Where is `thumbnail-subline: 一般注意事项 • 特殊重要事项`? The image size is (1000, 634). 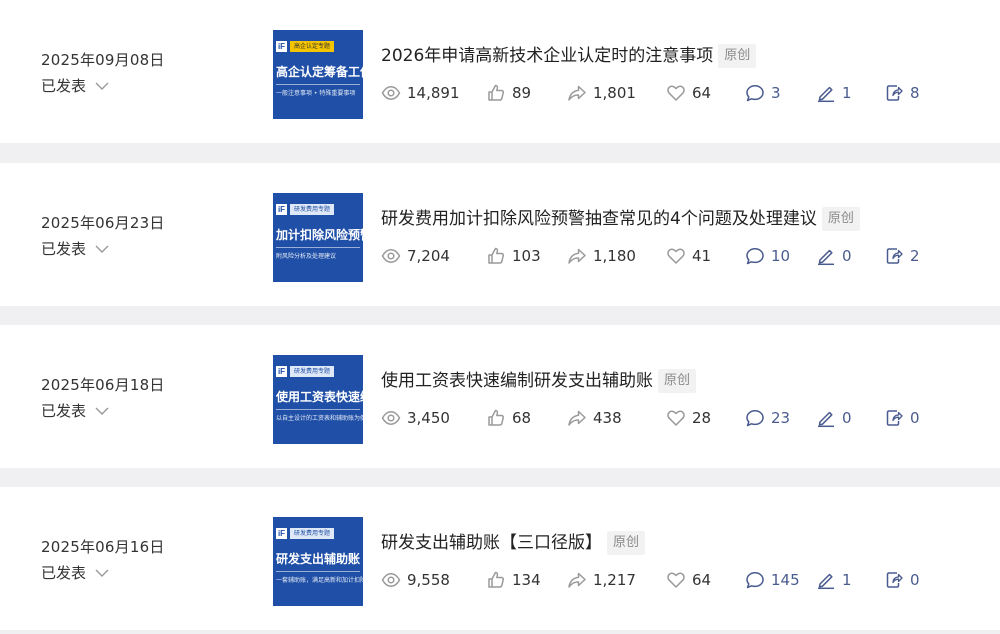 thumbnail-subline: 一般注意事项 • 特殊重要事项 is located at coordinates (316, 93).